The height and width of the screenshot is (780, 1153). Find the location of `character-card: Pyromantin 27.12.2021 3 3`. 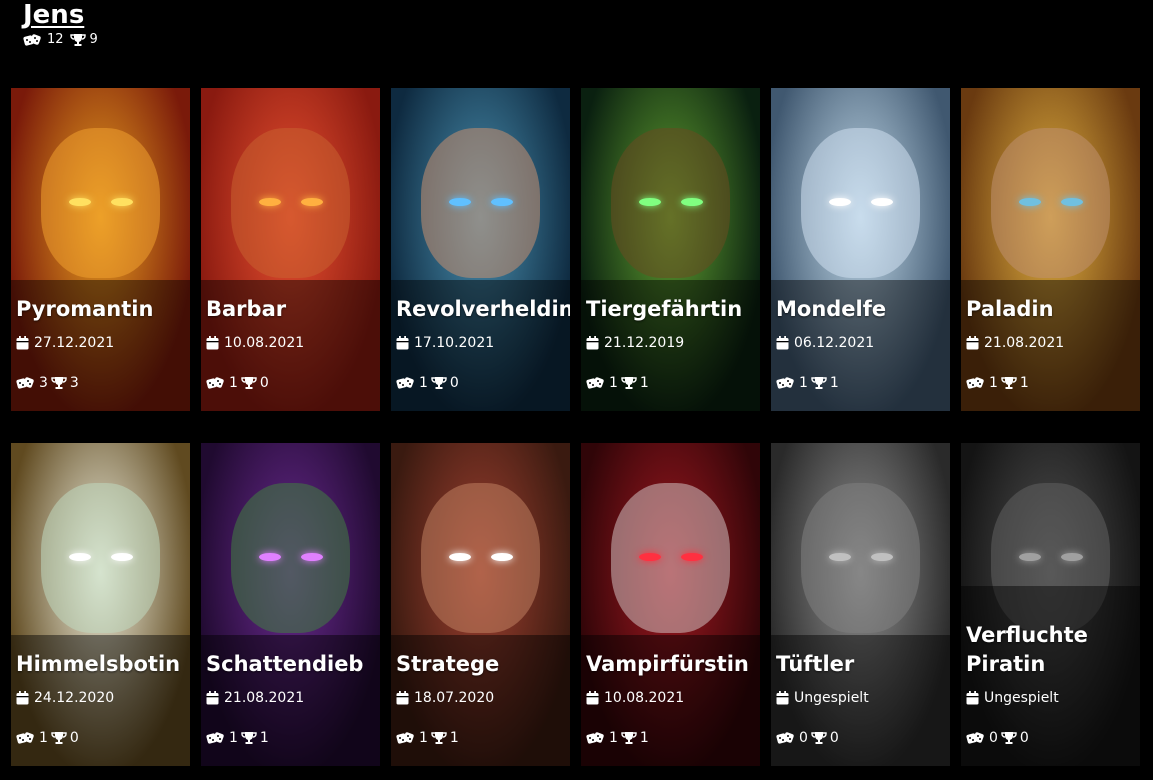

character-card: Pyromantin 27.12.2021 3 3 is located at coordinates (100, 249).